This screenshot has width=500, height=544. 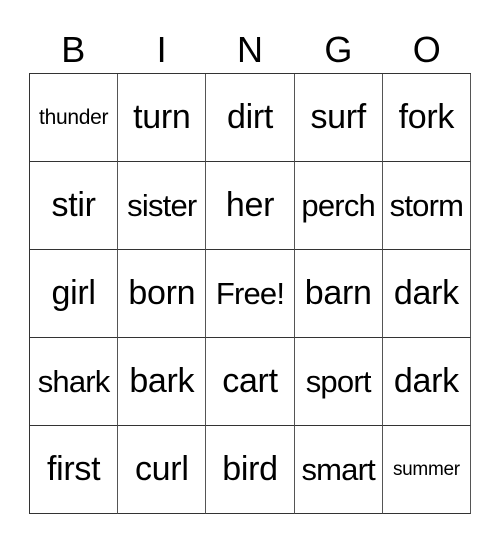 What do you see at coordinates (426, 49) in the screenshot?
I see `header-letter-o: O` at bounding box center [426, 49].